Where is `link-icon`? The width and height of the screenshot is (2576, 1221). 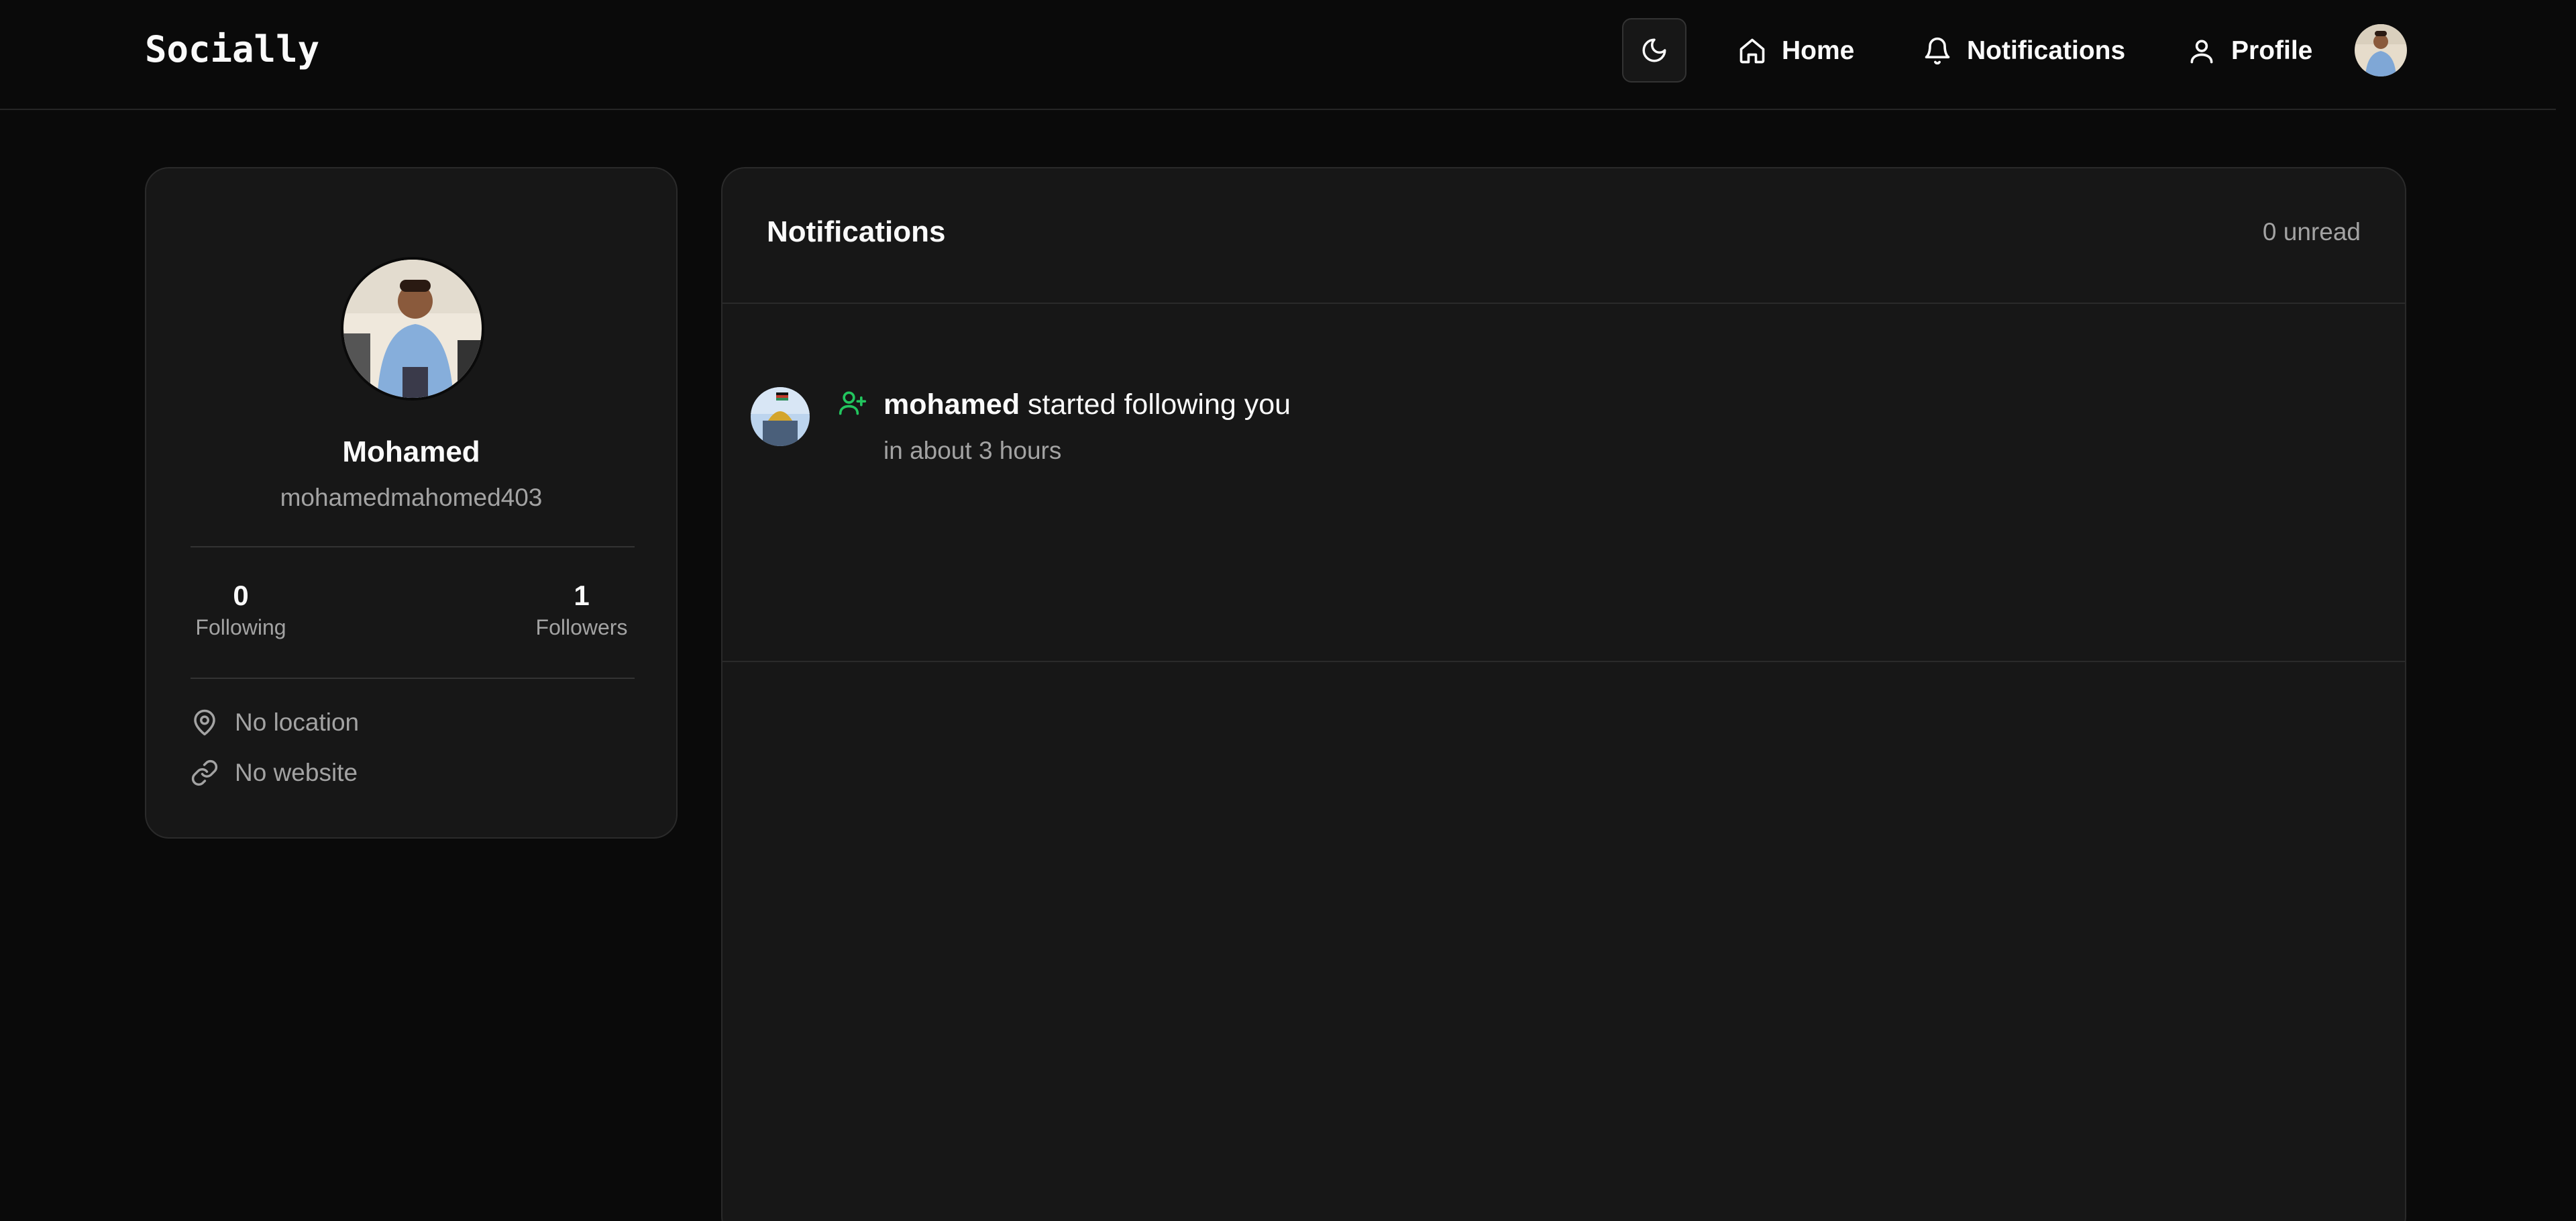
link-icon is located at coordinates (204, 772).